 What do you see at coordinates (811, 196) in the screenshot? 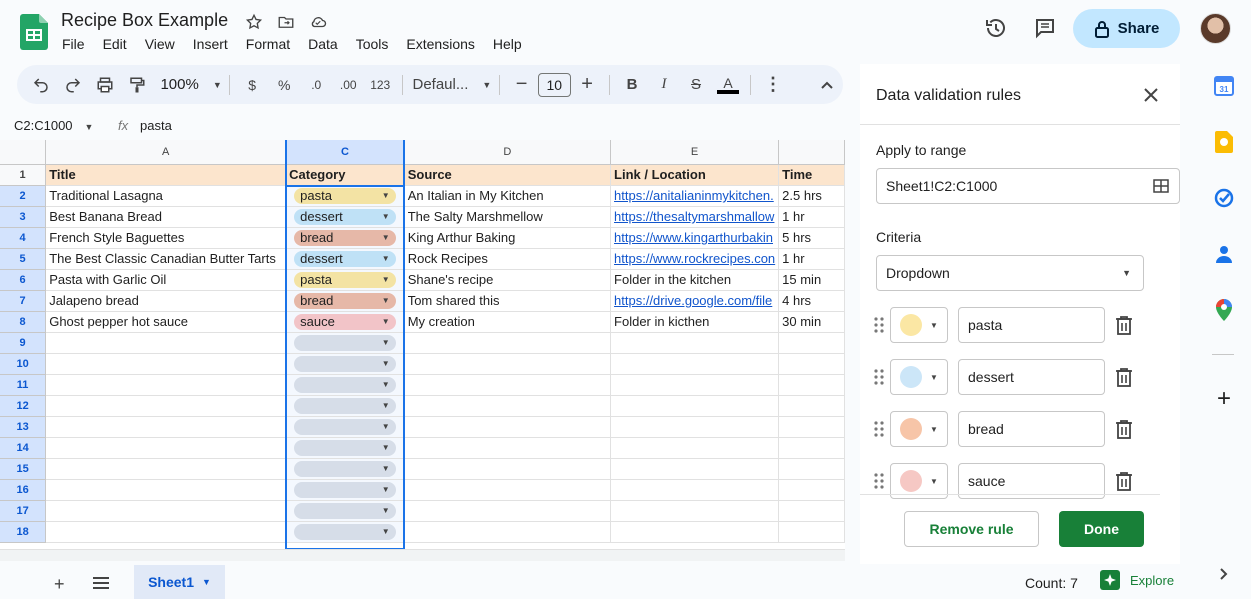
I see `cell-time: 2.5 hrs` at bounding box center [811, 196].